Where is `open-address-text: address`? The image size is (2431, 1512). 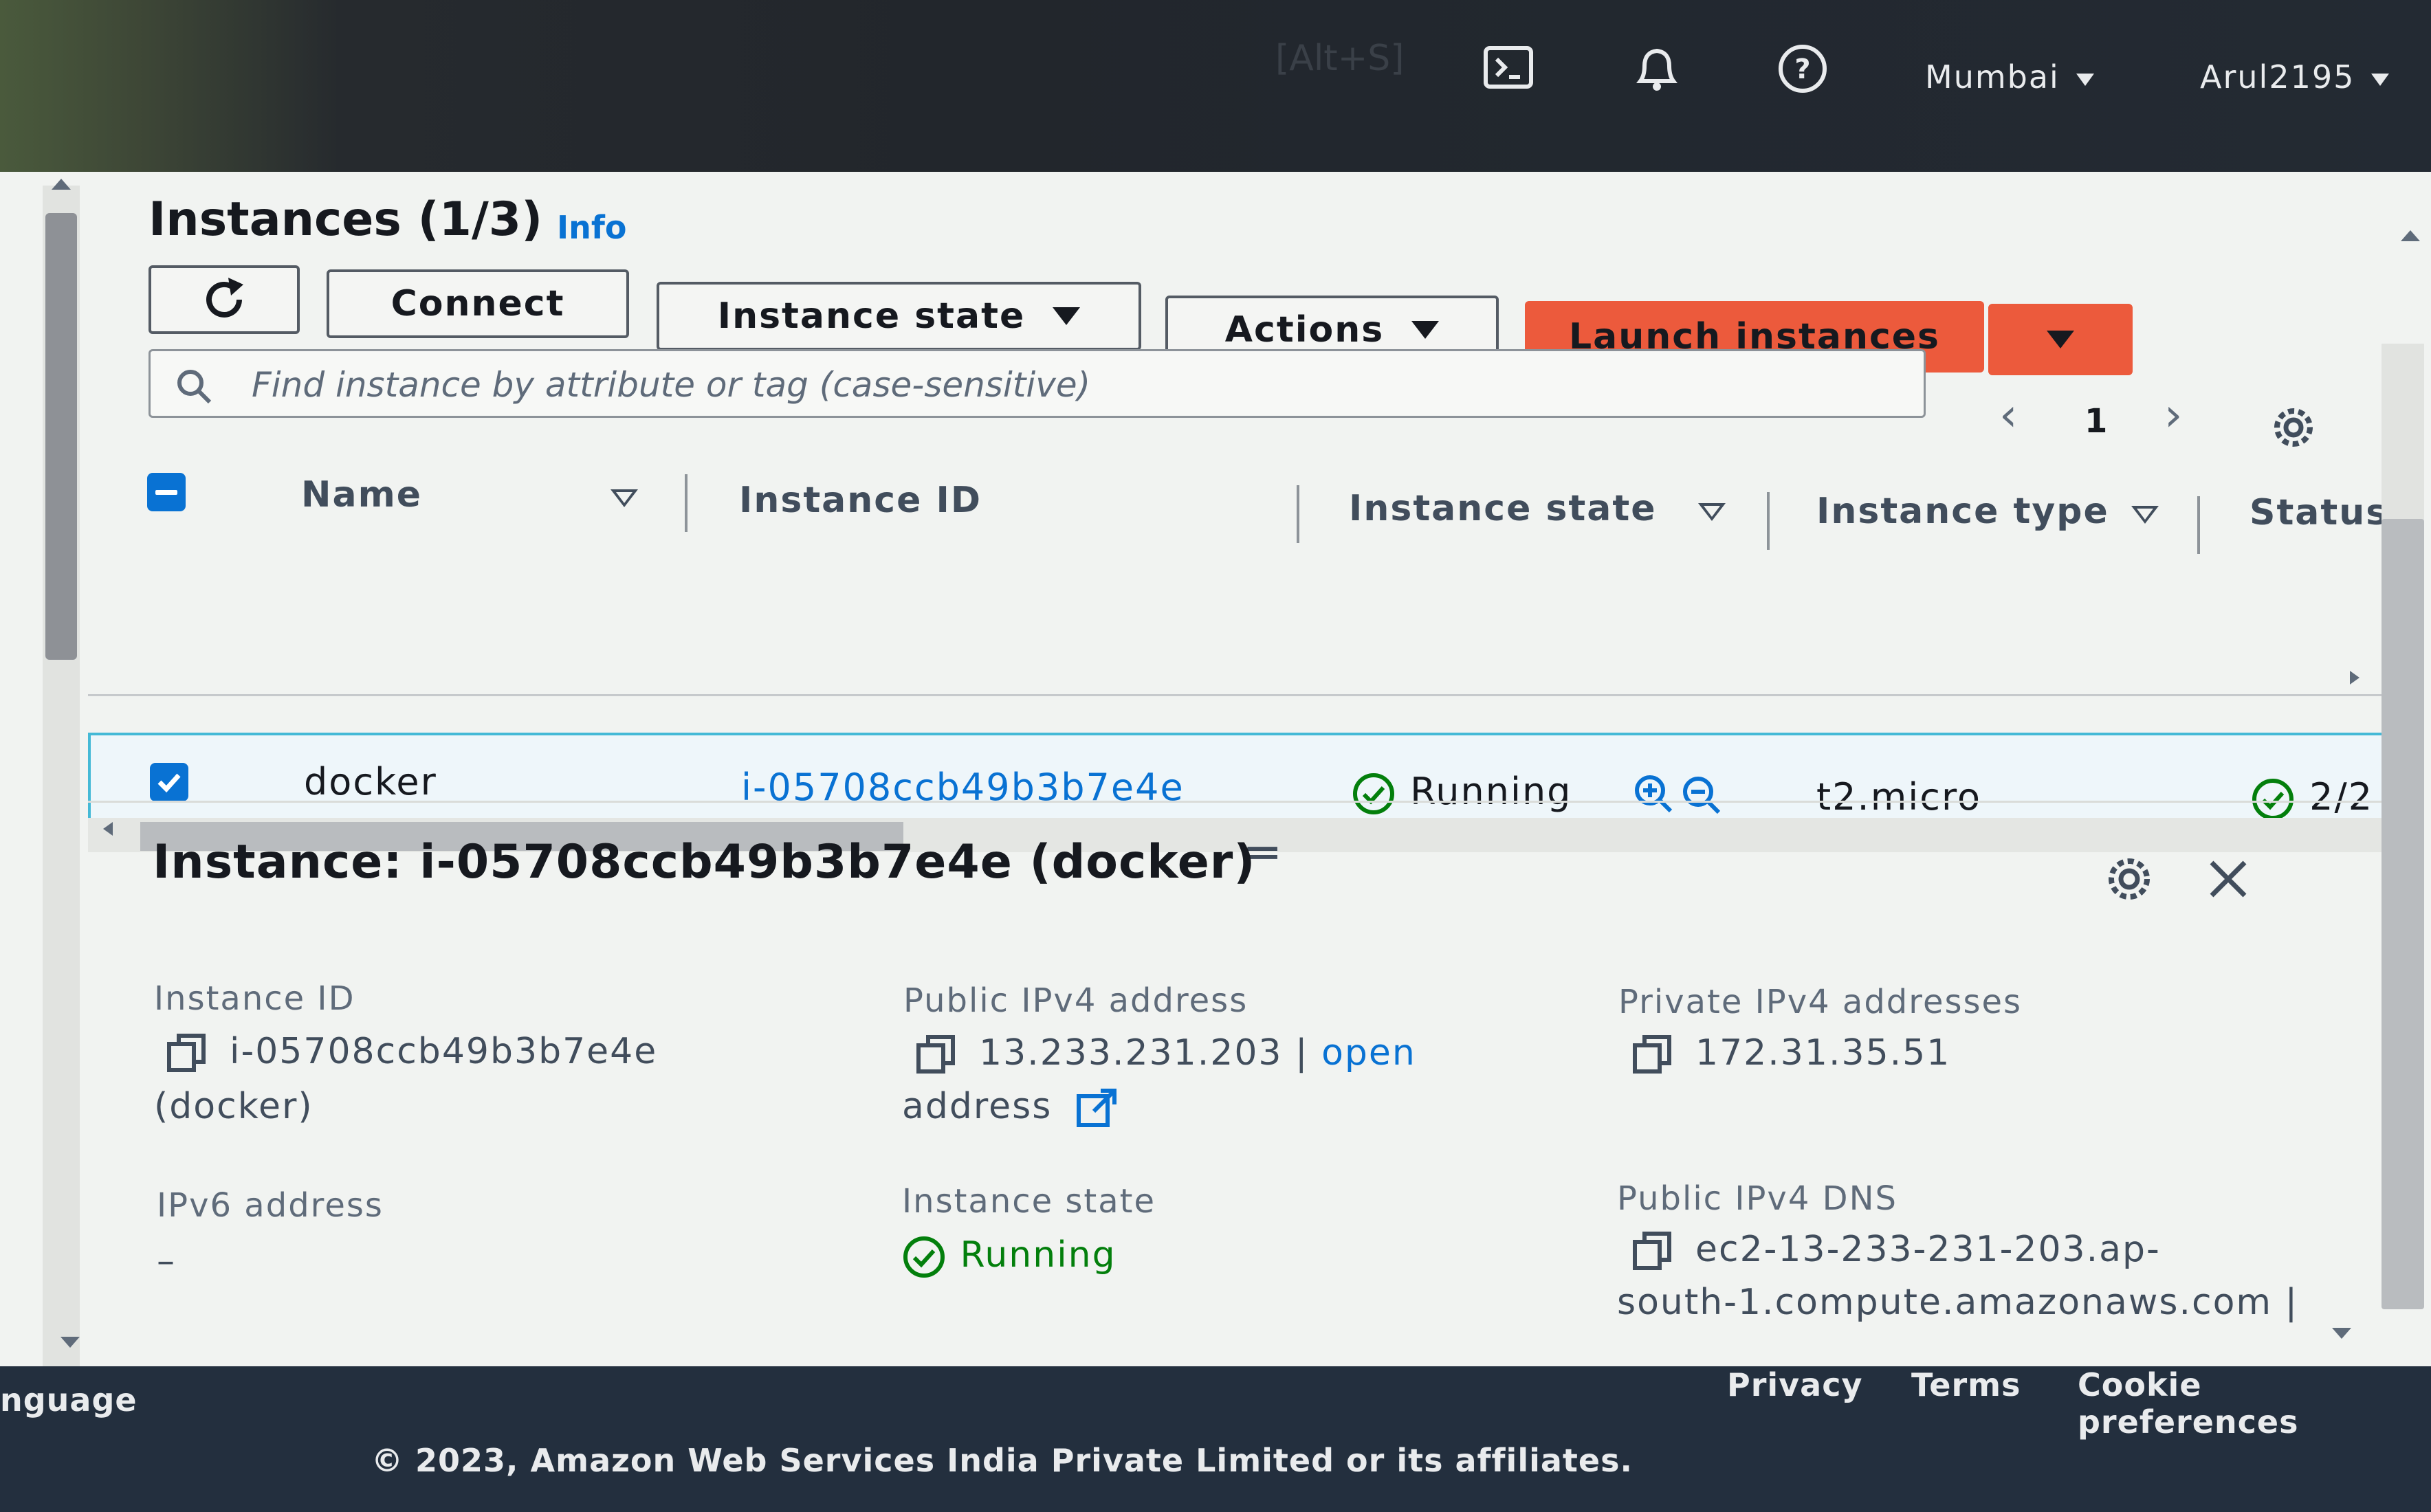
open-address-text: address is located at coordinates (977, 1106).